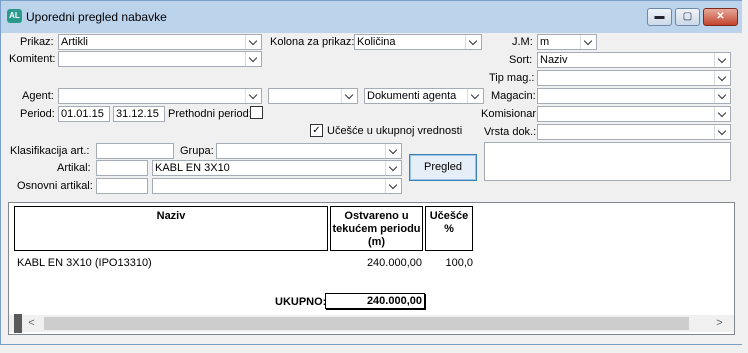 Image resolution: width=748 pixels, height=353 pixels. What do you see at coordinates (545, 42) in the screenshot?
I see `jm-value: m` at bounding box center [545, 42].